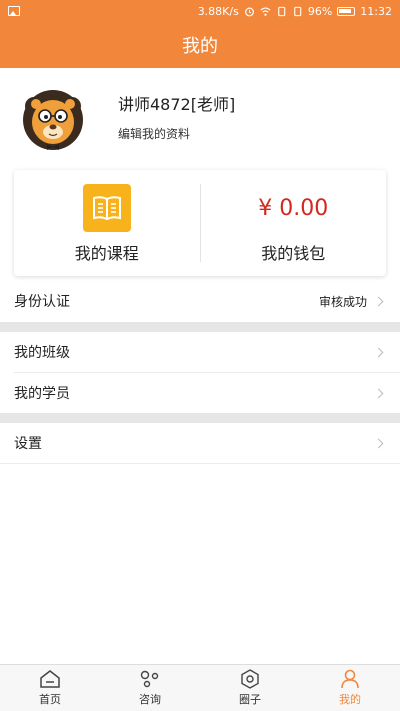 This screenshot has width=400, height=711. I want to click on wallet-balance: ¥ 0.00, so click(293, 208).